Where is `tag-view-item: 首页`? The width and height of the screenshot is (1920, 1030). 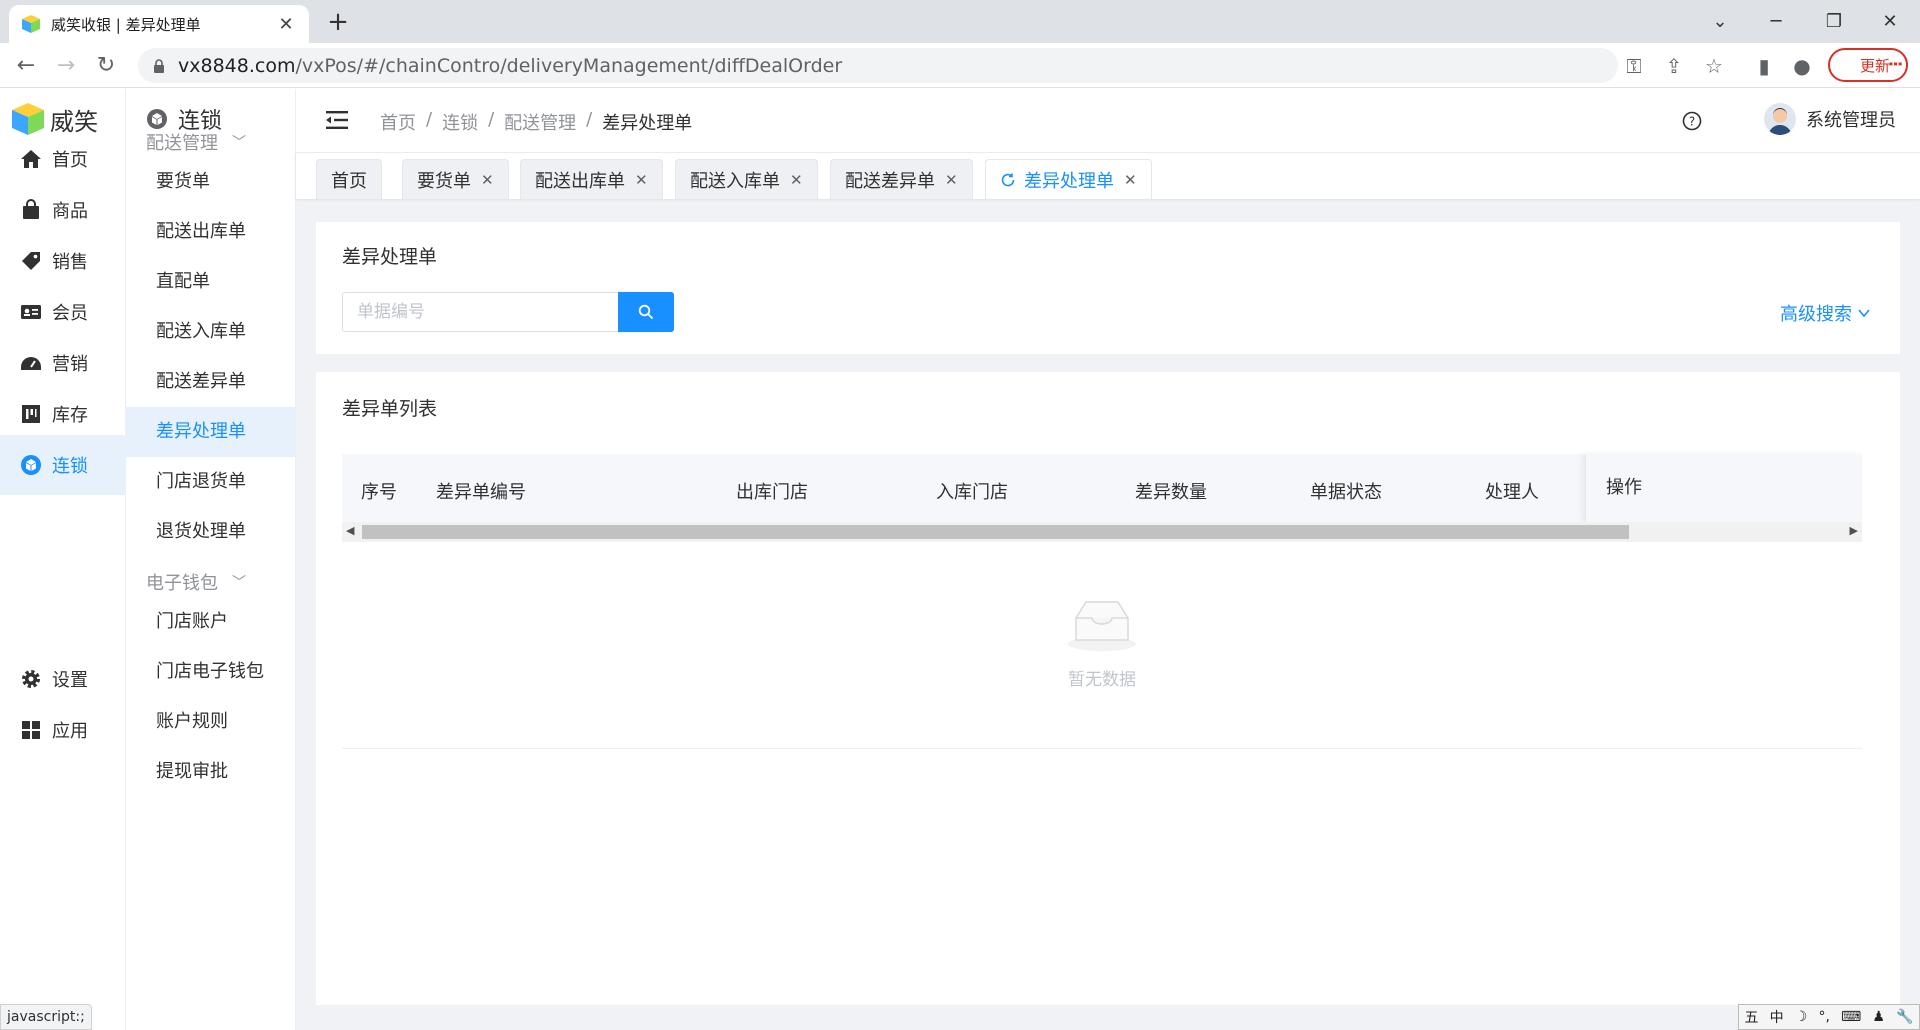 tag-view-item: 首页 is located at coordinates (349, 179).